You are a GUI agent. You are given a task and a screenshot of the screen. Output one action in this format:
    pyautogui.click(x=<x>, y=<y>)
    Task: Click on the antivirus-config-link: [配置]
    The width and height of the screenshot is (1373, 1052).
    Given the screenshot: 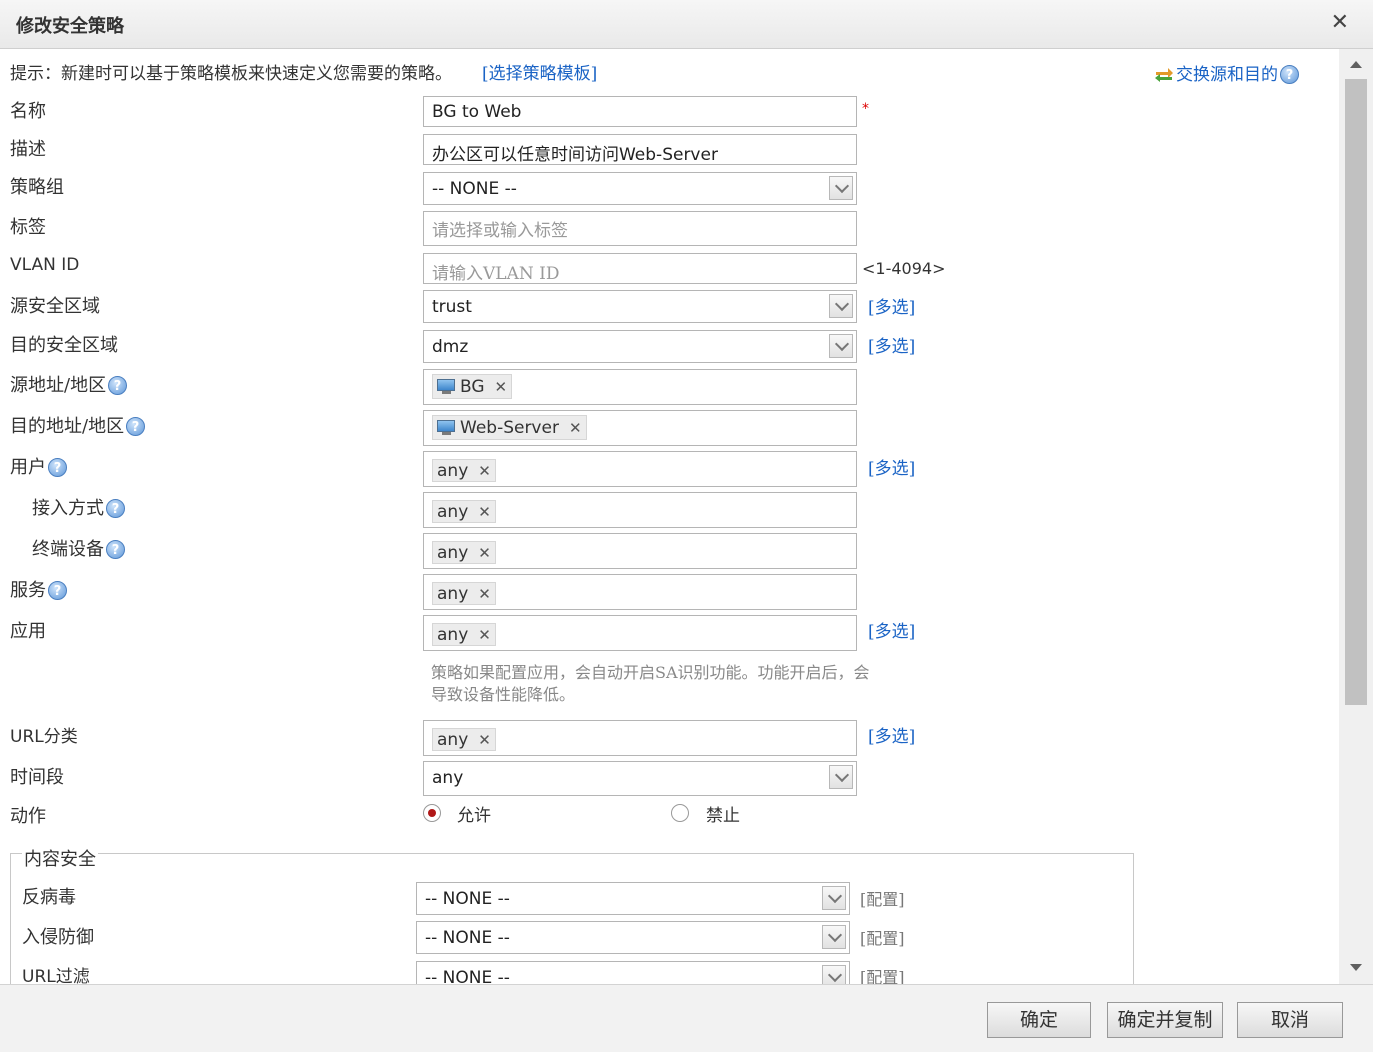 What is the action you would take?
    pyautogui.click(x=882, y=898)
    